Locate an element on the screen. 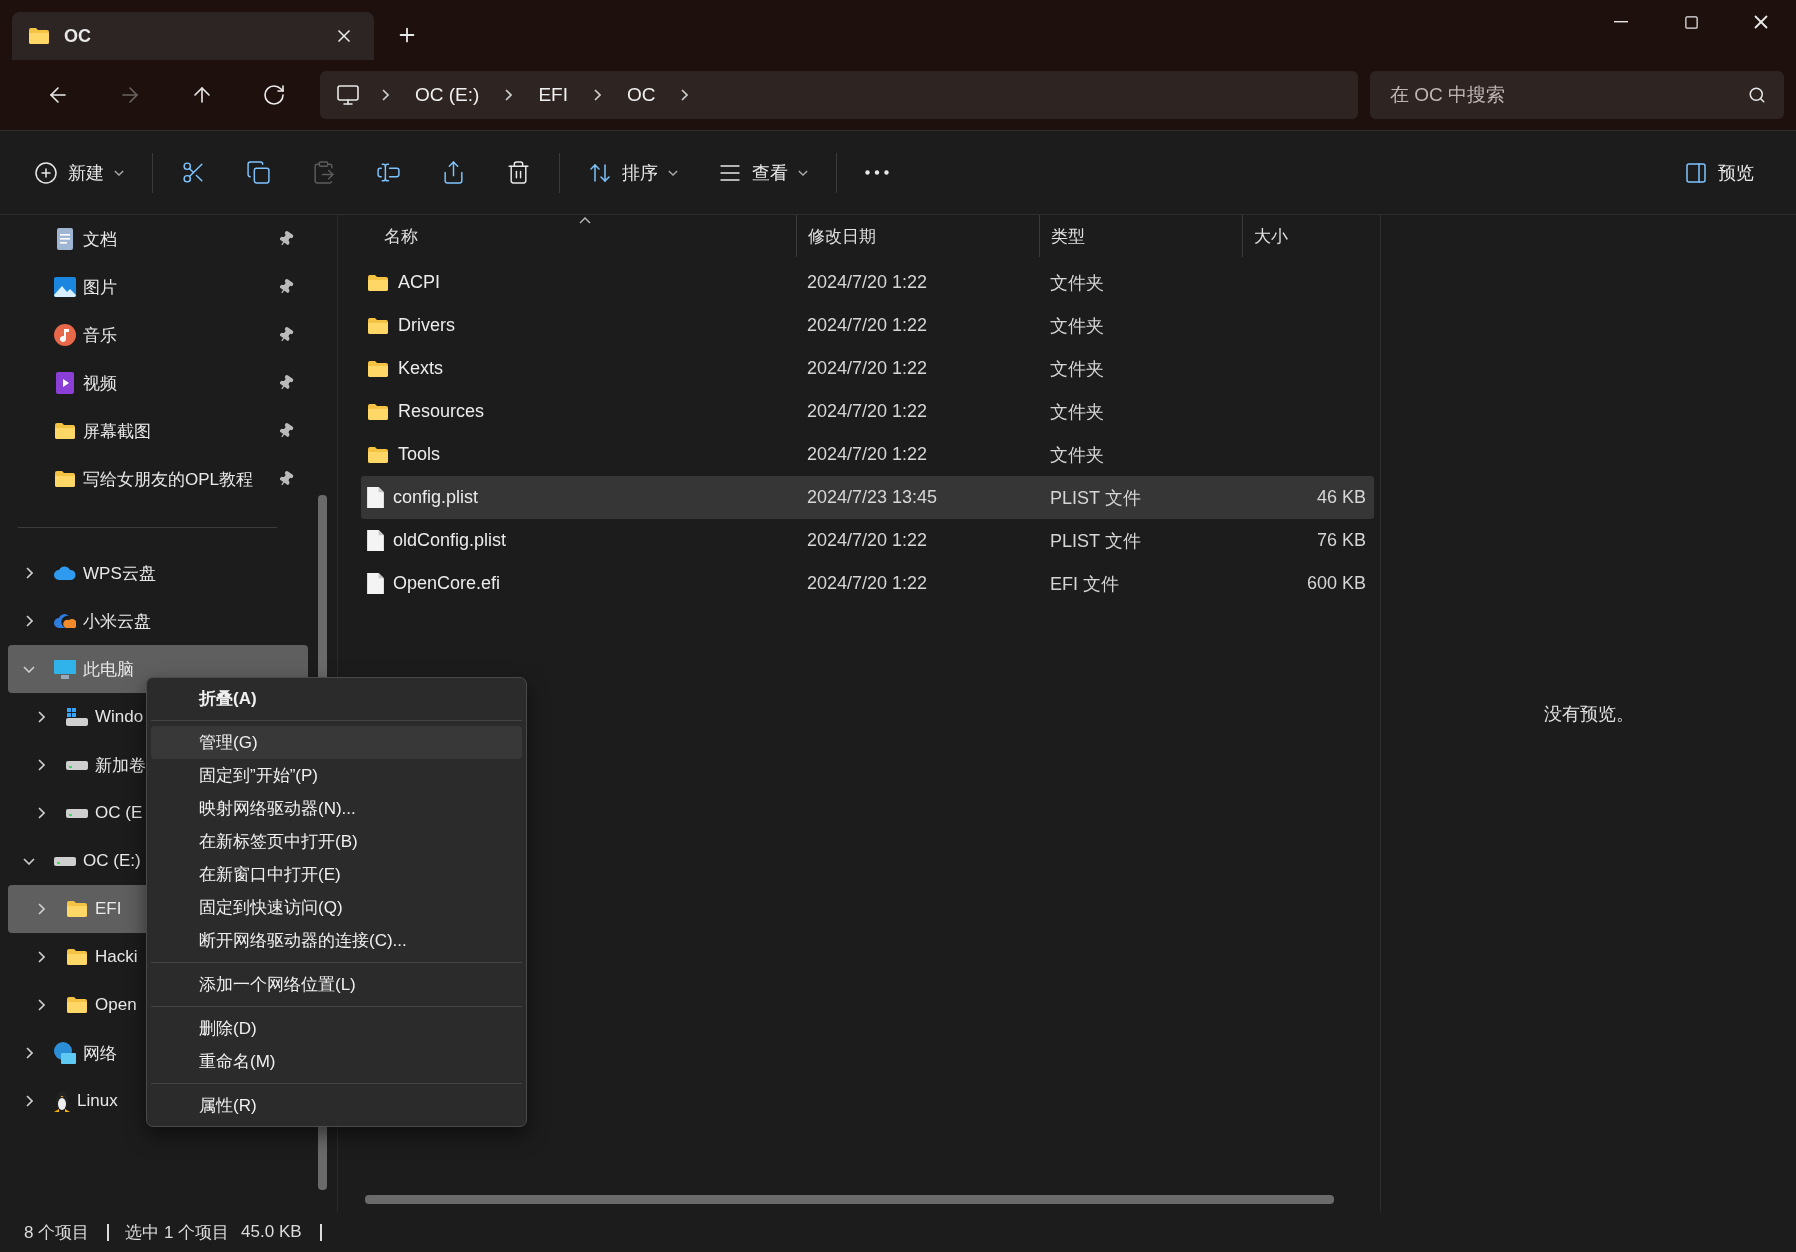  tree-item-label: OC (E is located at coordinates (119, 813).